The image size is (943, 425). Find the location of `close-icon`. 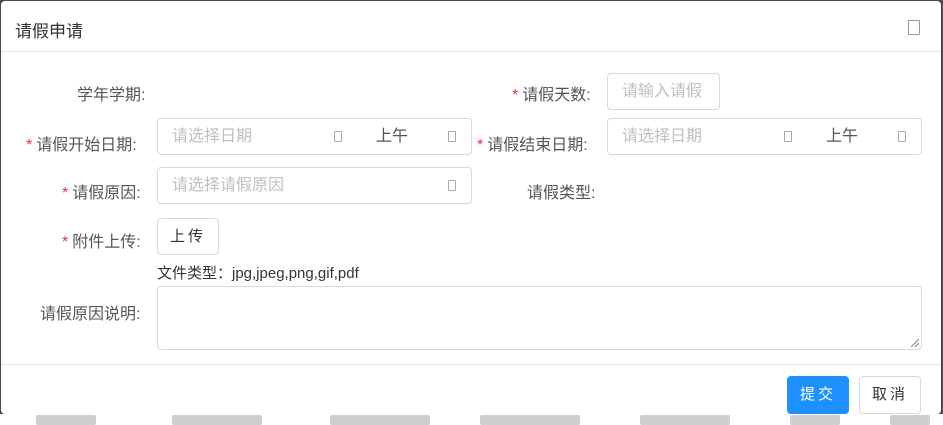

close-icon is located at coordinates (914, 27).